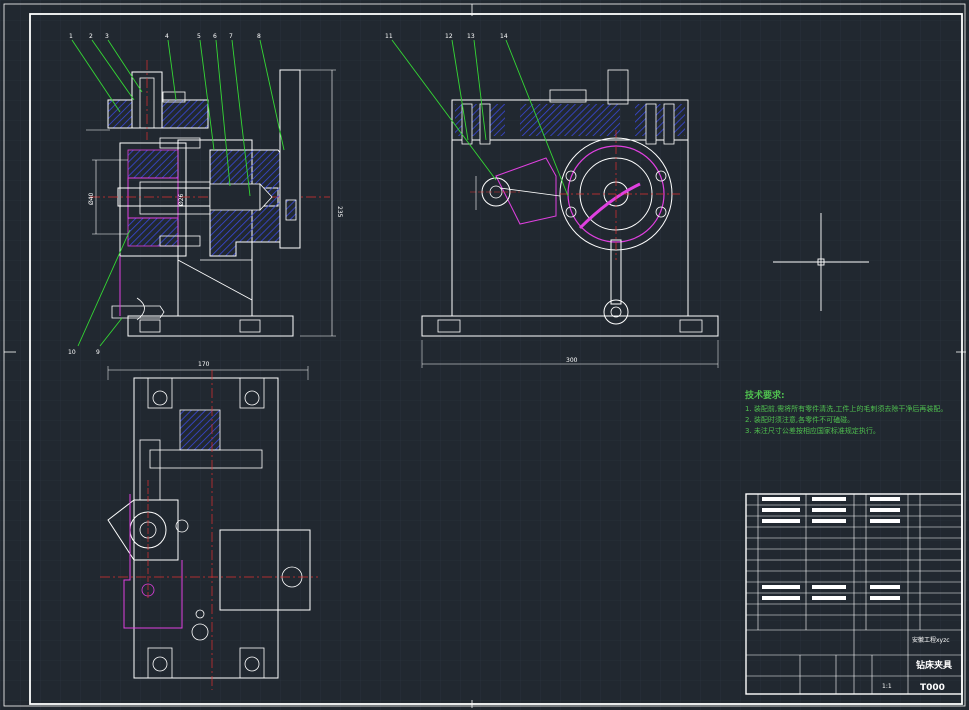  Describe the element at coordinates (199, 36) in the screenshot. I see `part-number-5: 5` at that location.